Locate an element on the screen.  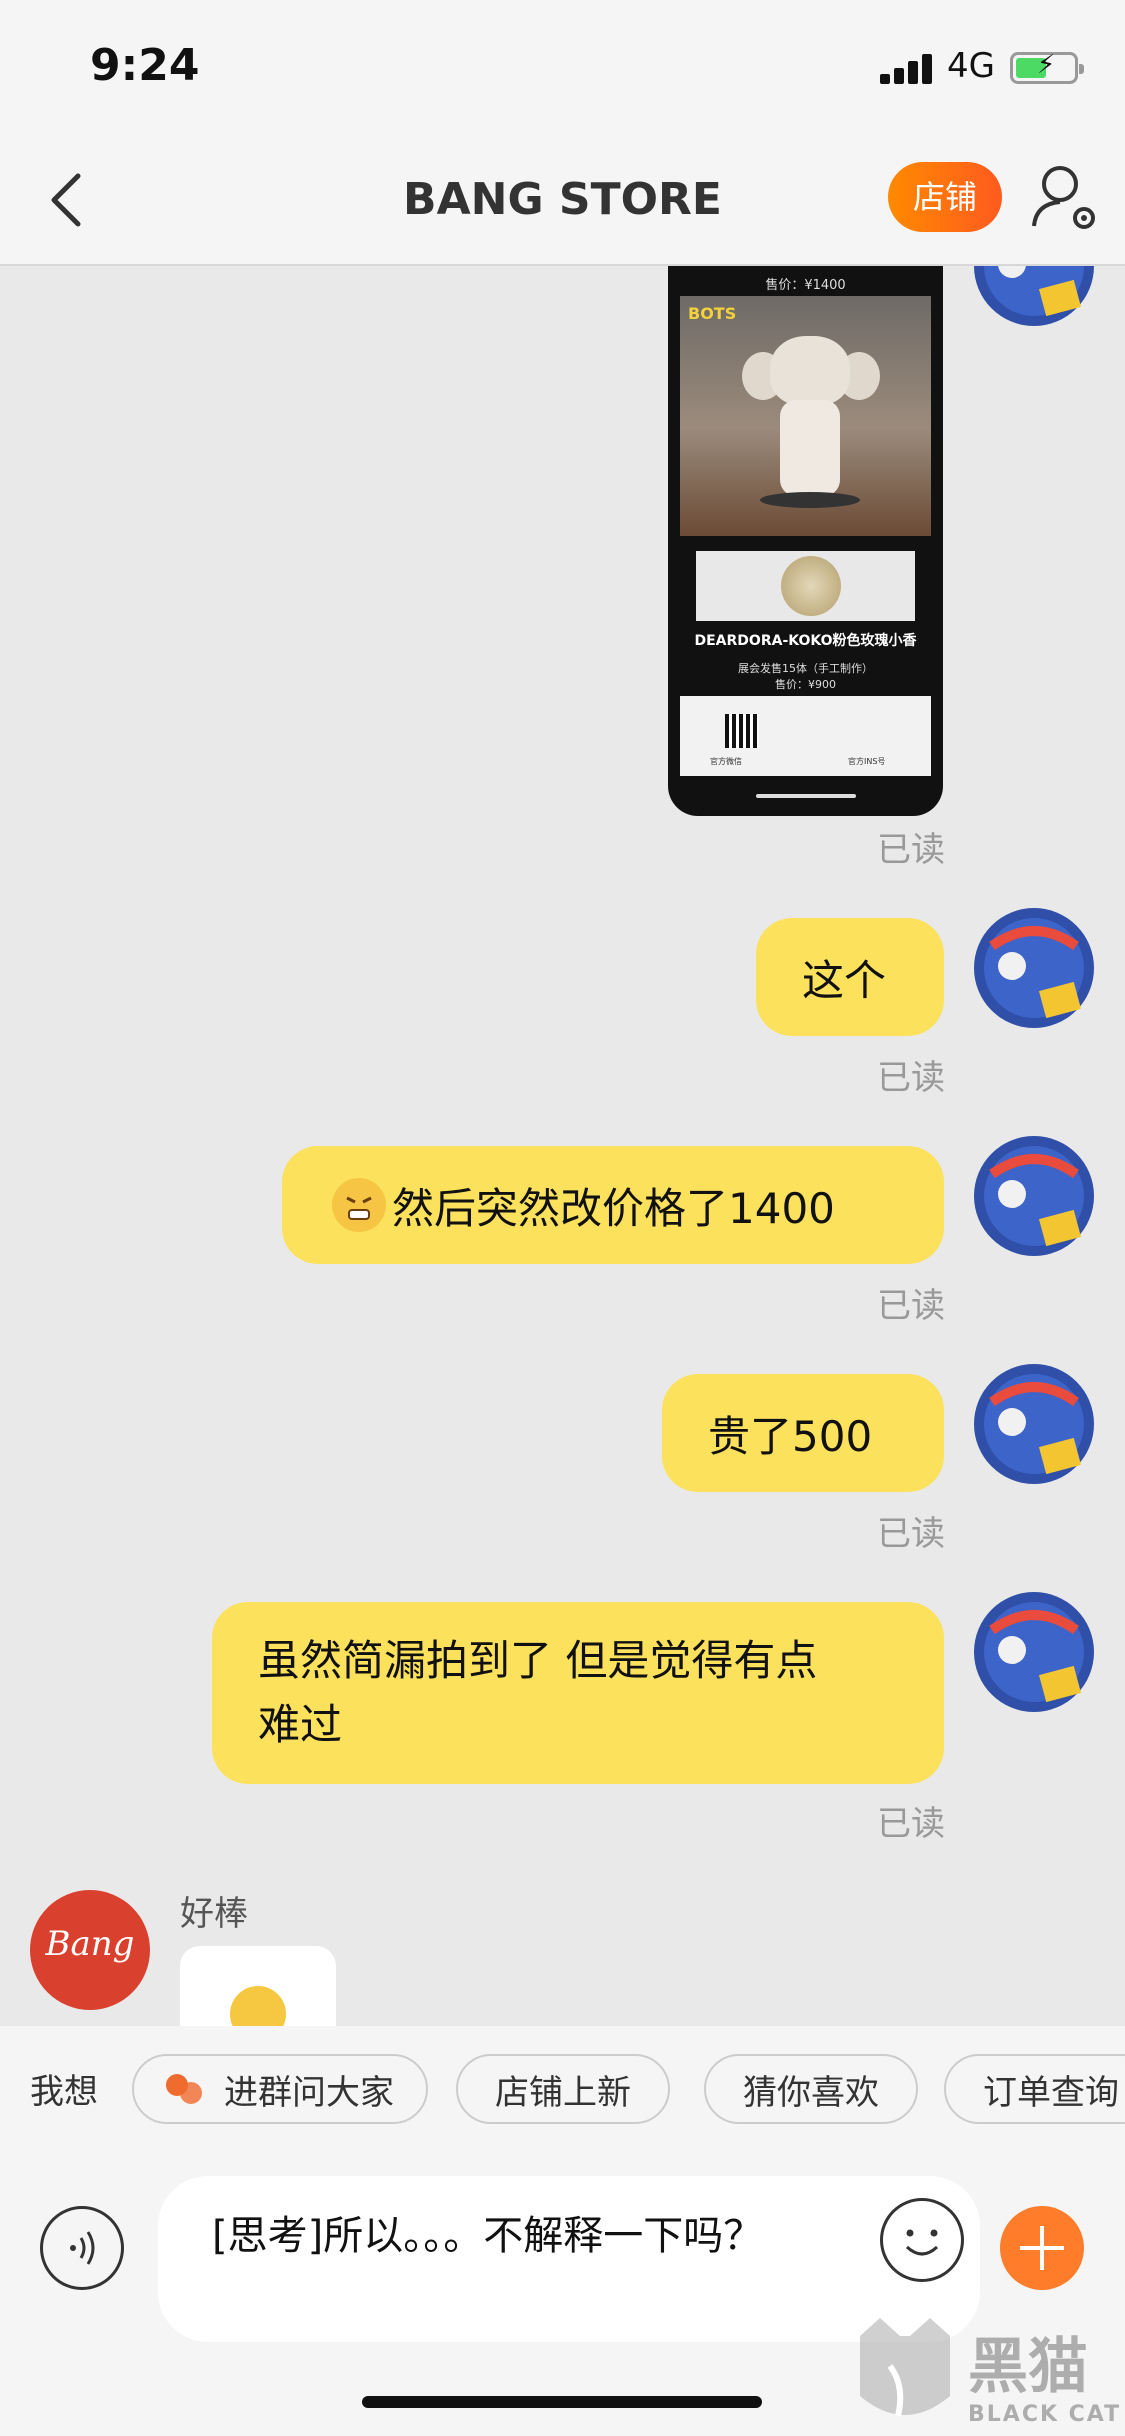
chip-label: 店铺上新 is located at coordinates (563, 2092).